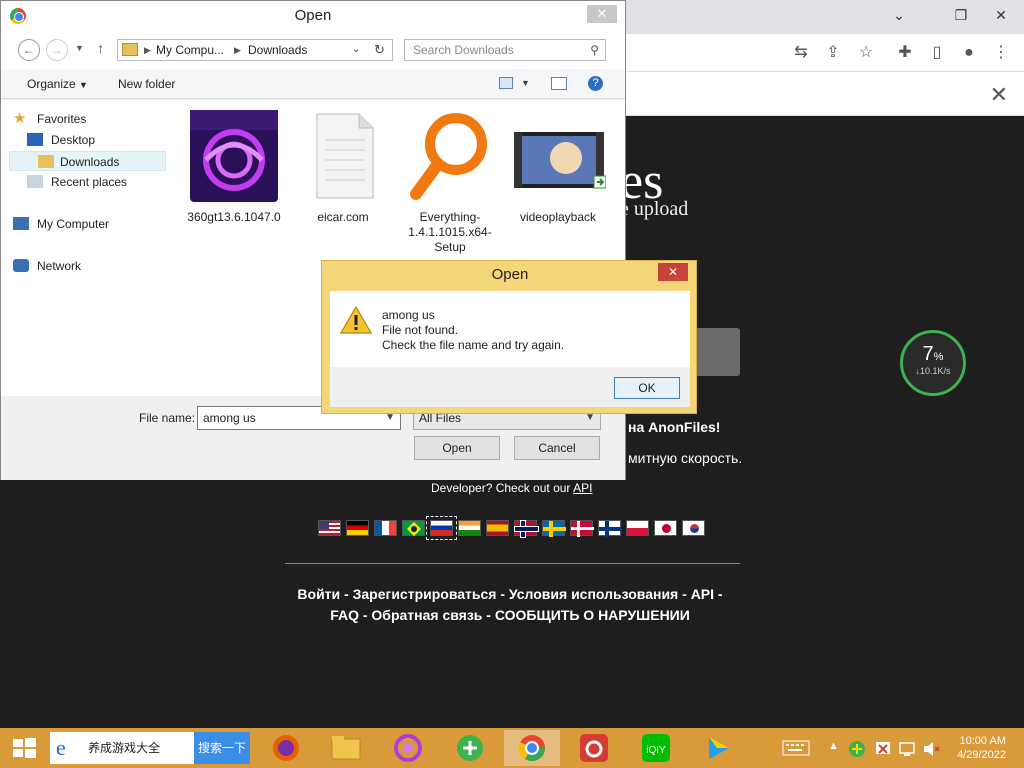  What do you see at coordinates (899, 15) in the screenshot?
I see `minimize-icon: ⌄` at bounding box center [899, 15].